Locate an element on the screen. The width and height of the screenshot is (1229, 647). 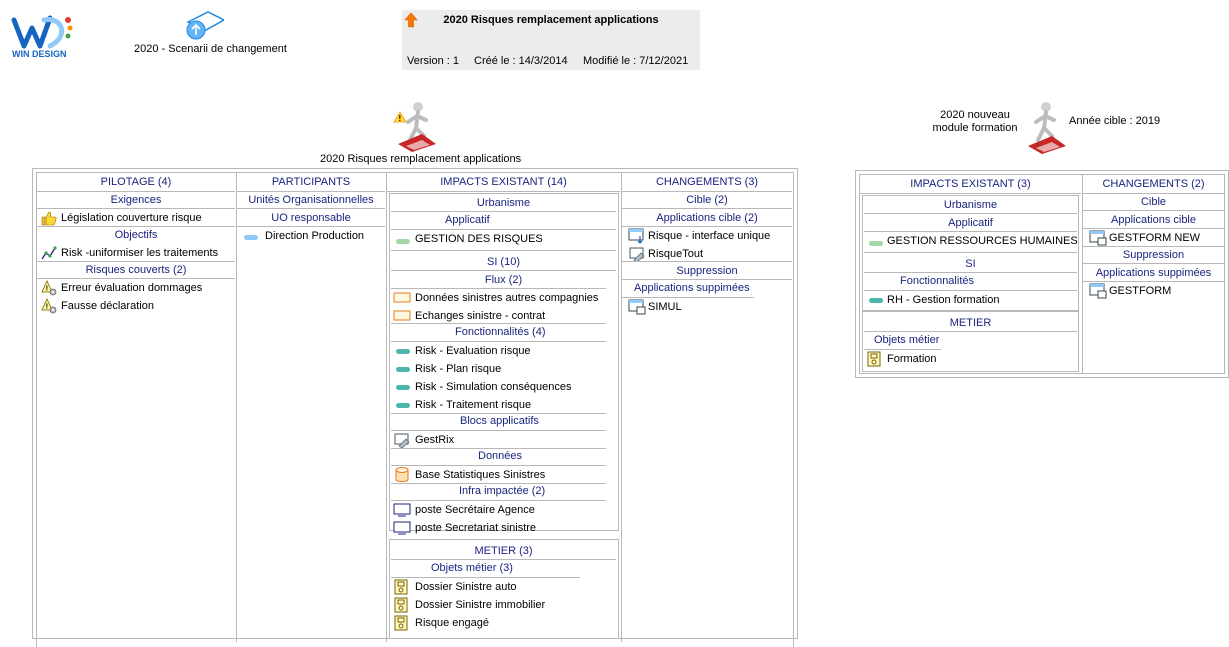
flux-item: Données sinistres autres compagnies is located at coordinates (506, 298).